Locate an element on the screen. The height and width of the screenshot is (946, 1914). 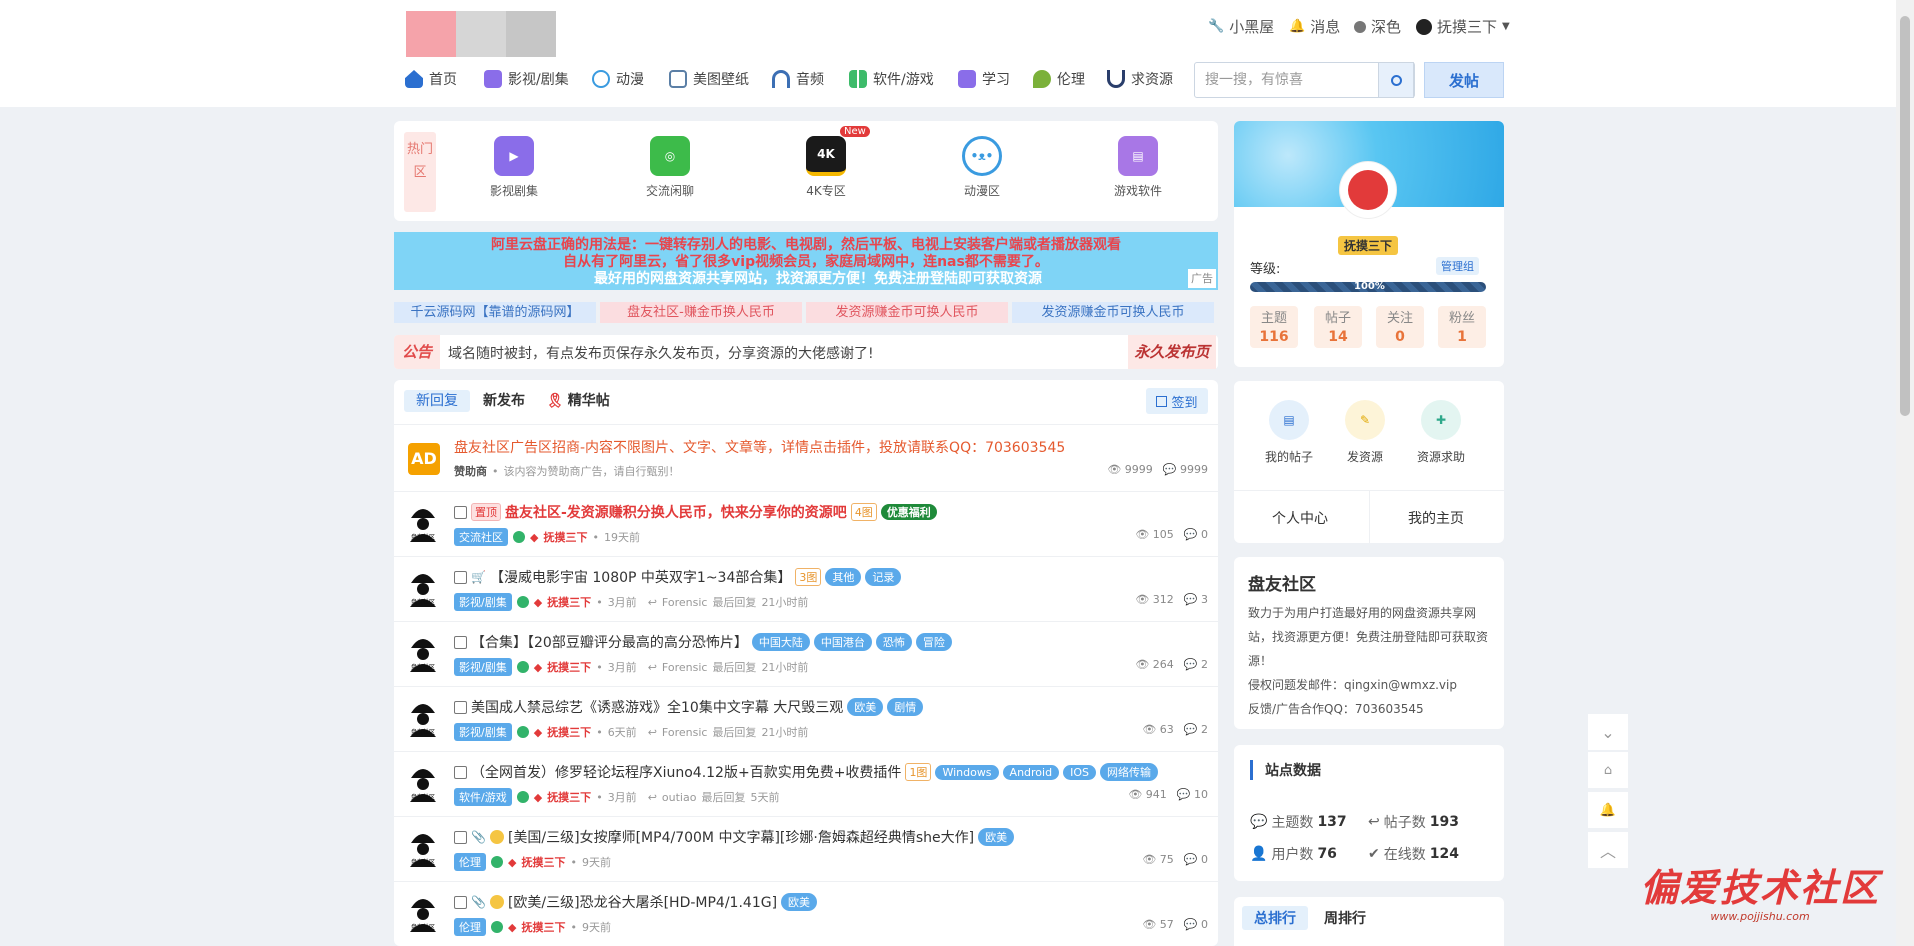
topbar-blacklist: 🔧 小黑屋 is located at coordinates (1241, 26).